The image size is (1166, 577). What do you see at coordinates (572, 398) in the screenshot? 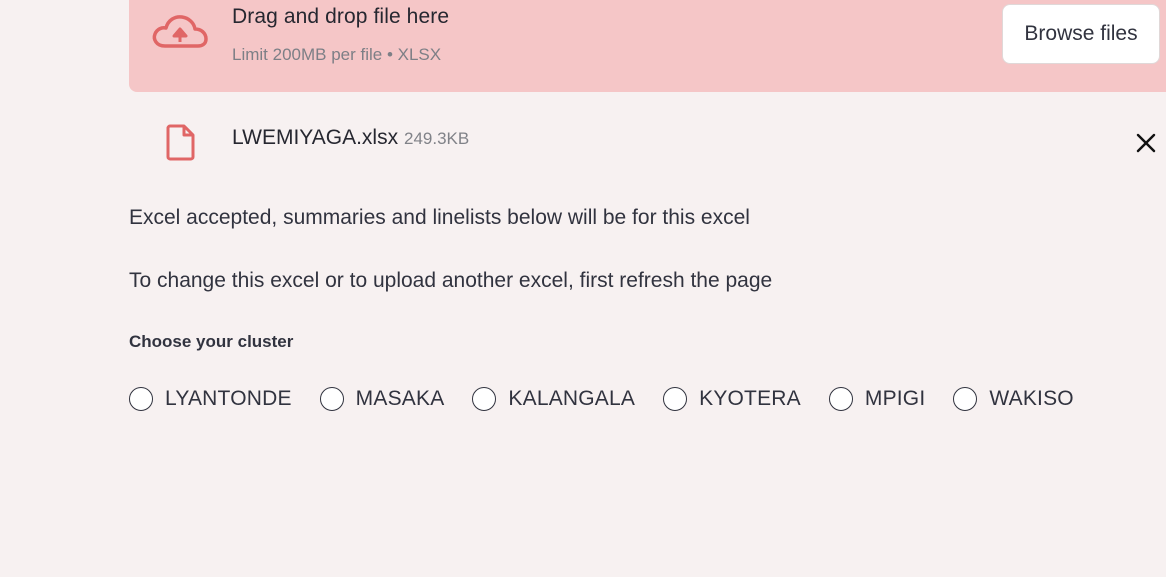
I see `radio-option-label: KALANGALA` at bounding box center [572, 398].